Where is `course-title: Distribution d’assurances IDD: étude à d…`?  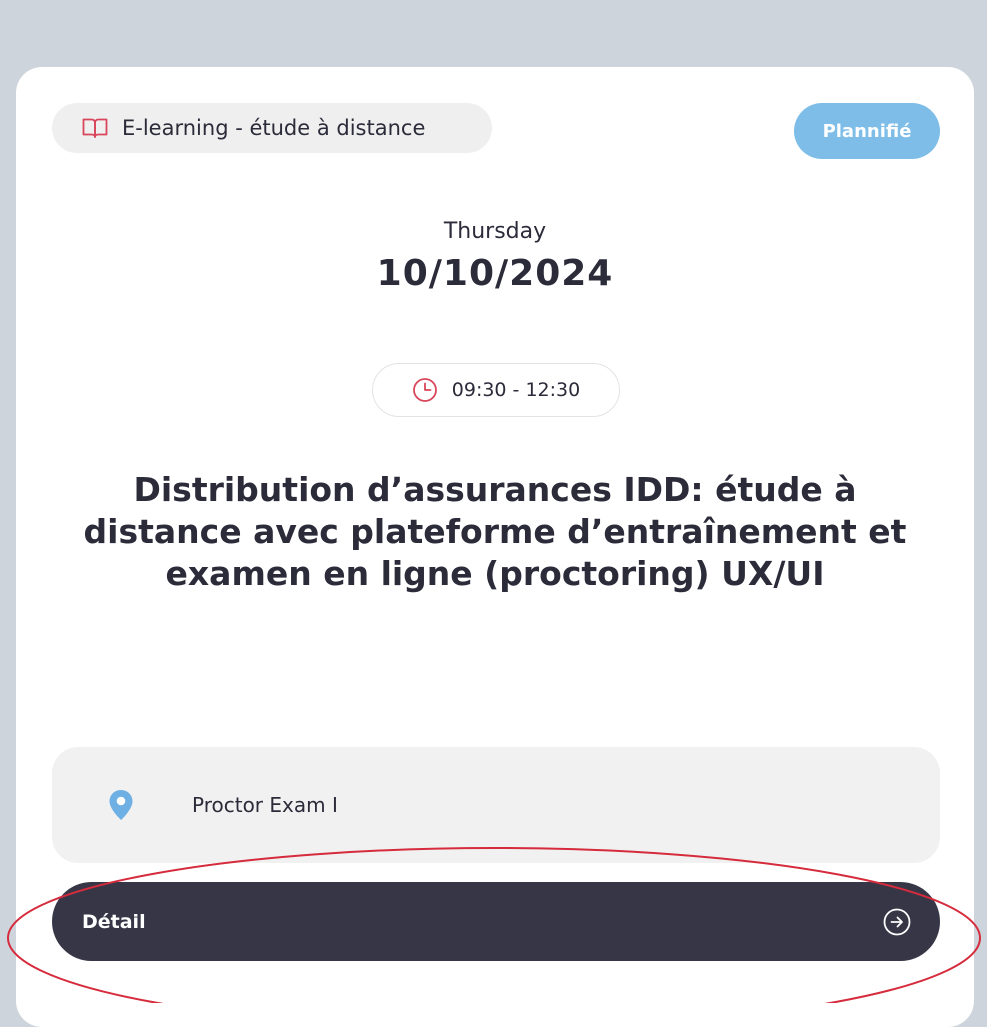 course-title: Distribution d’assurances IDD: étude à d… is located at coordinates (495, 531).